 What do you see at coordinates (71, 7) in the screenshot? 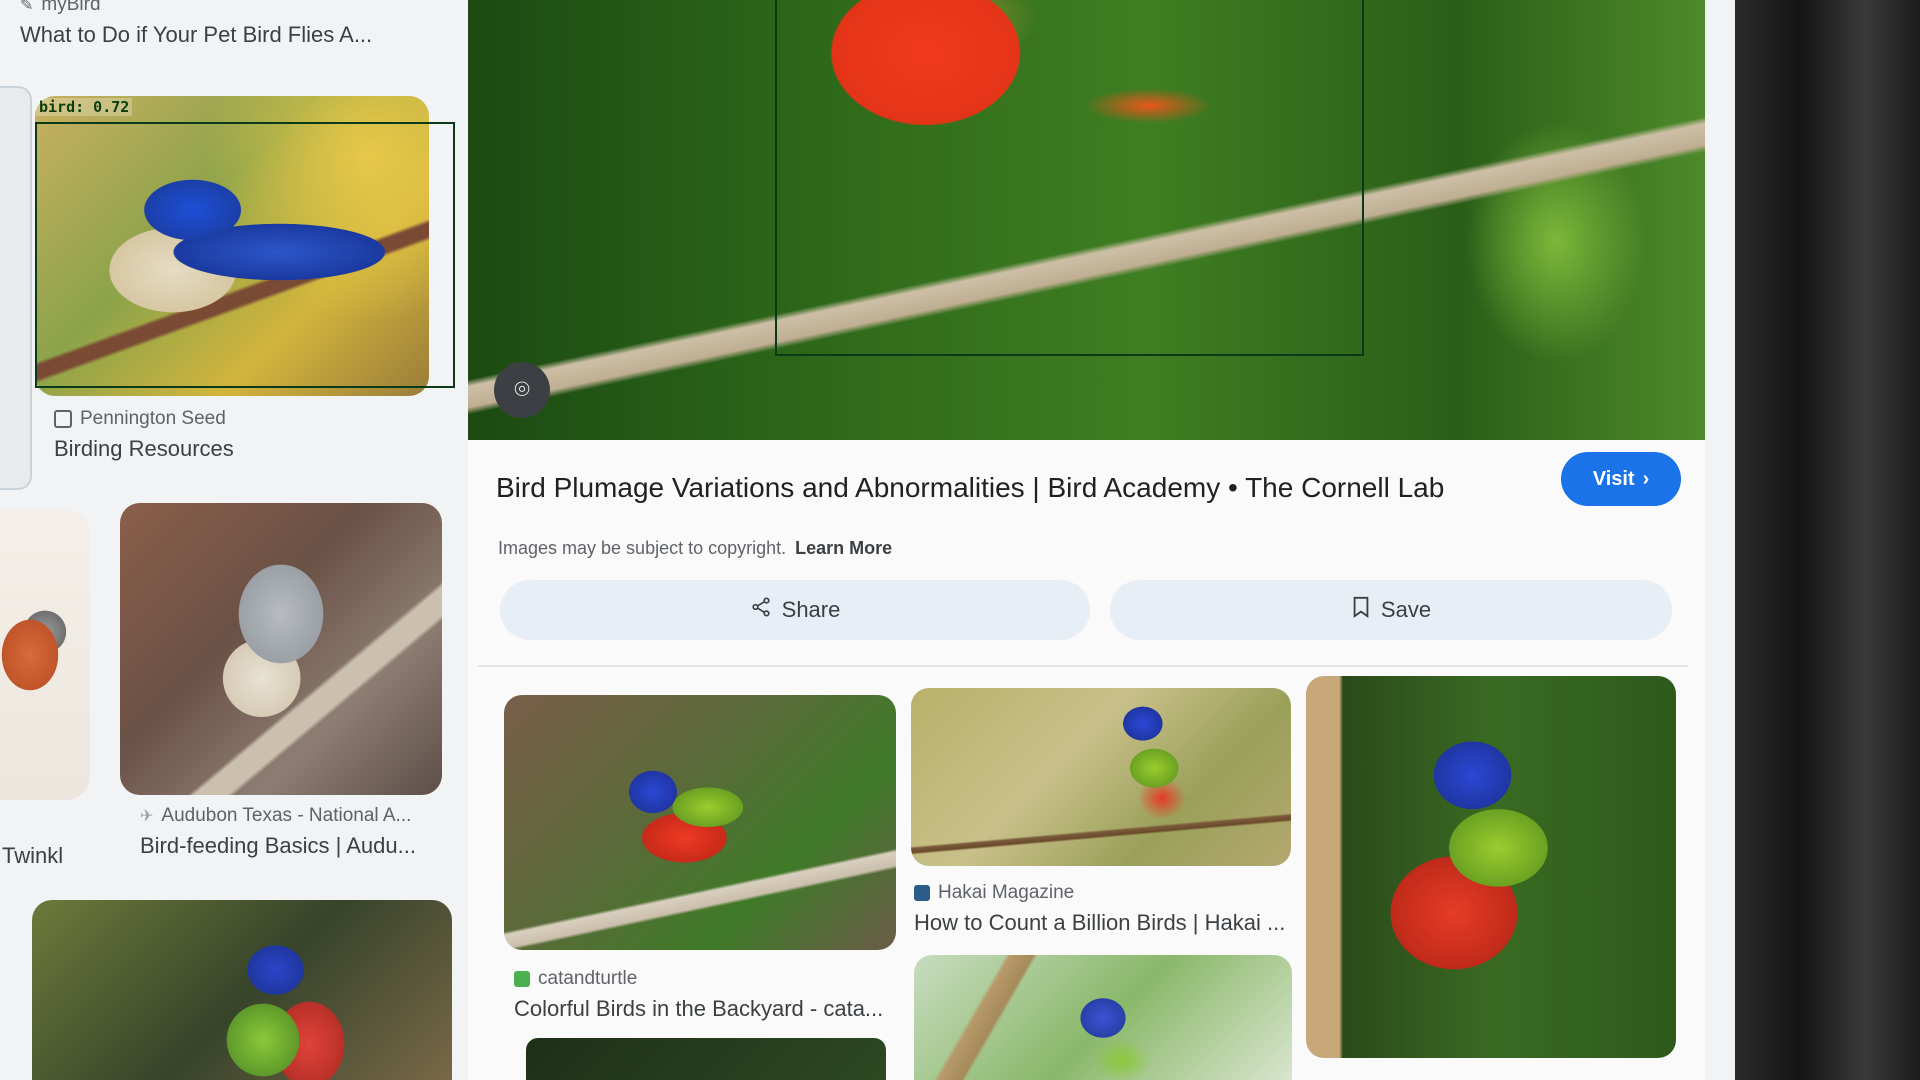
I see `result-source-name: myBird` at bounding box center [71, 7].